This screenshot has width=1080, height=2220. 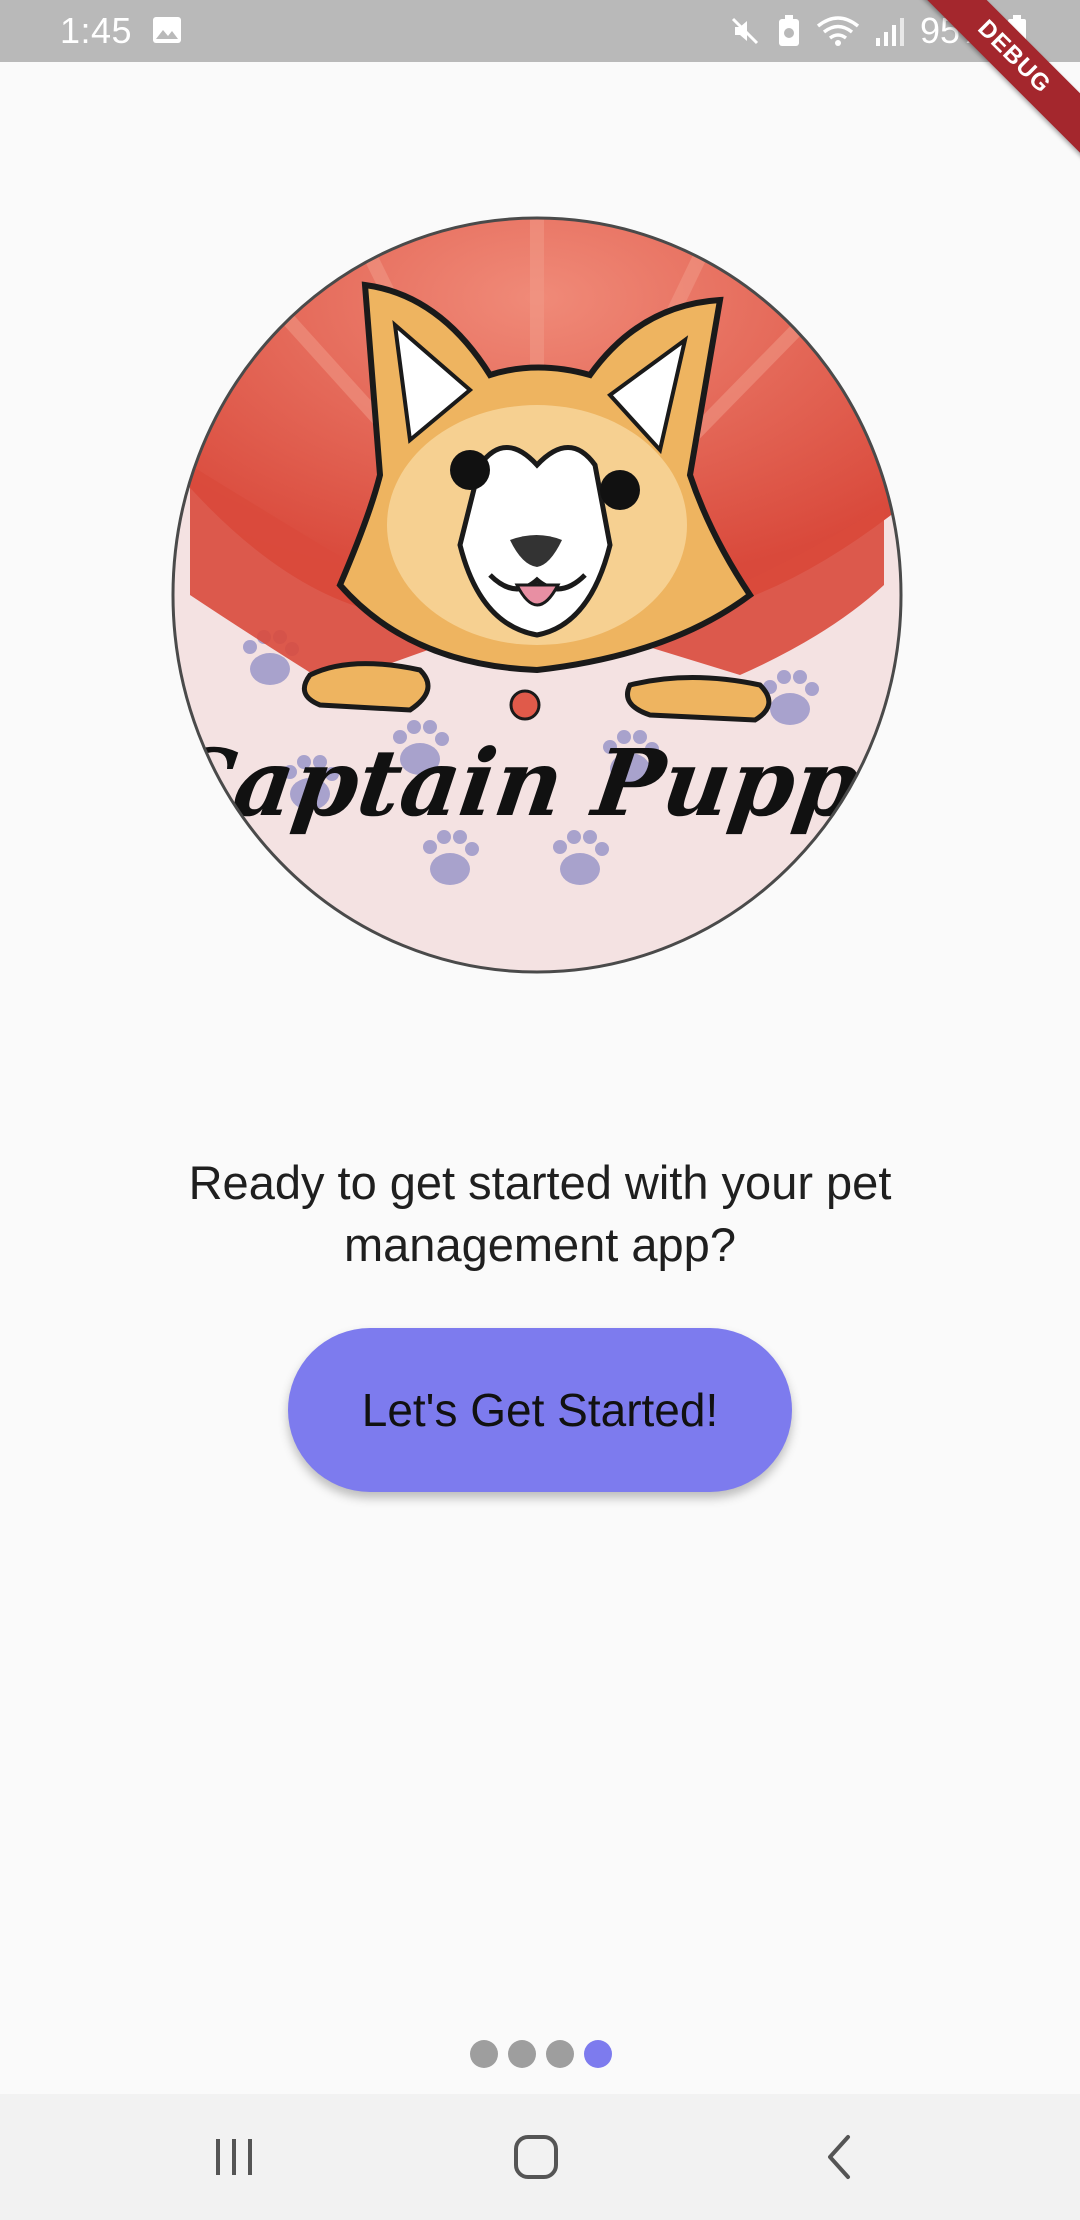 I want to click on status-bar: 1:45 95% DEBUG, so click(x=540, y=82).